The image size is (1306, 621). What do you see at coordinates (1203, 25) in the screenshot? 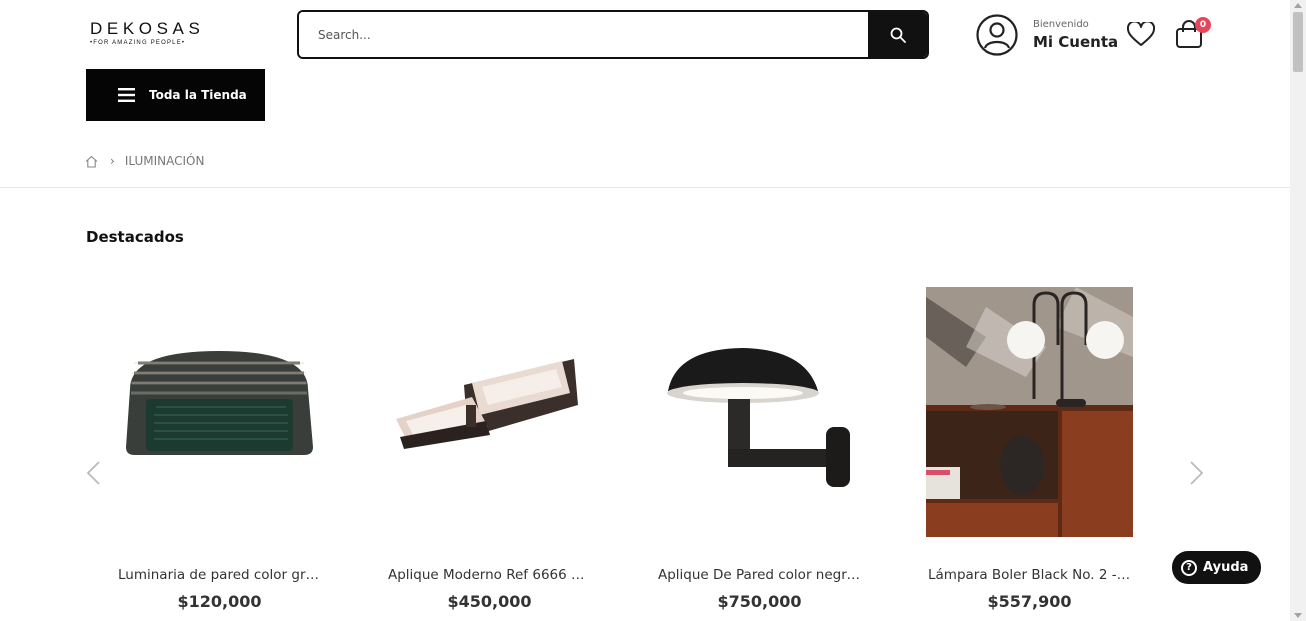
I see `cart-count-badge: 0` at bounding box center [1203, 25].